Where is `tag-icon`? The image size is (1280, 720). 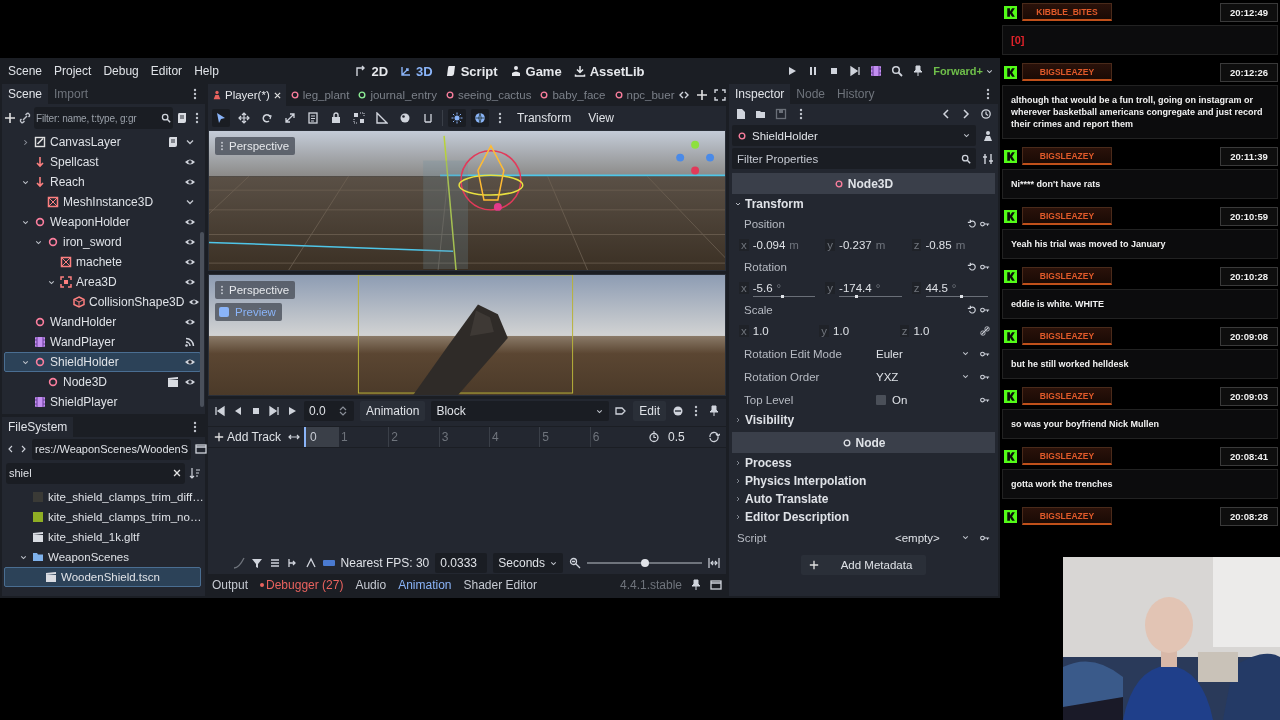 tag-icon is located at coordinates (621, 411).